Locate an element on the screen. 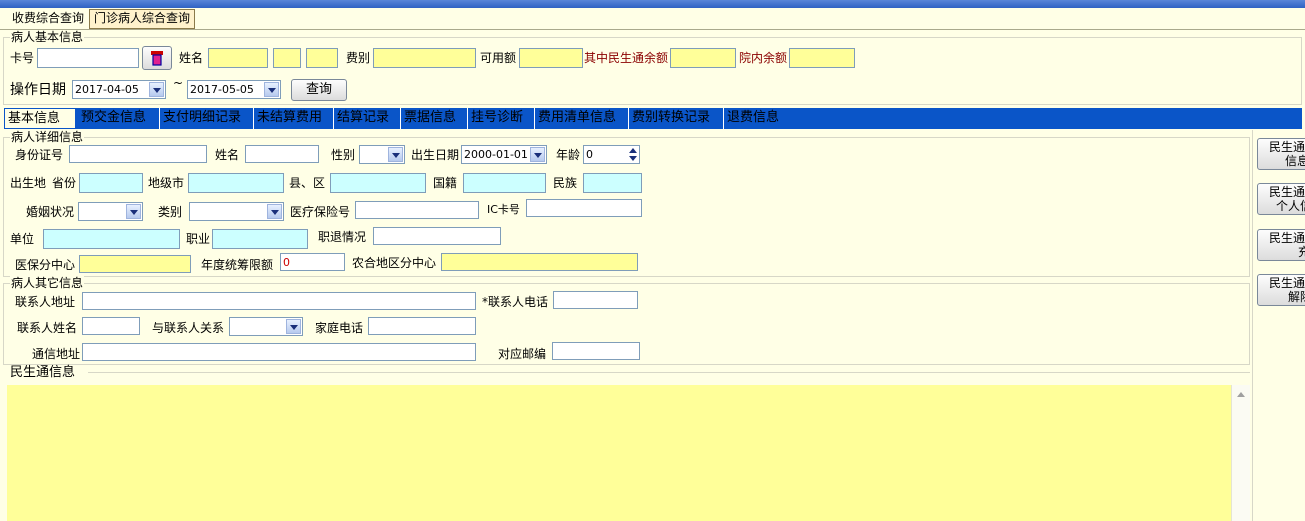  birthplace-label: 出生地 is located at coordinates (28, 183).